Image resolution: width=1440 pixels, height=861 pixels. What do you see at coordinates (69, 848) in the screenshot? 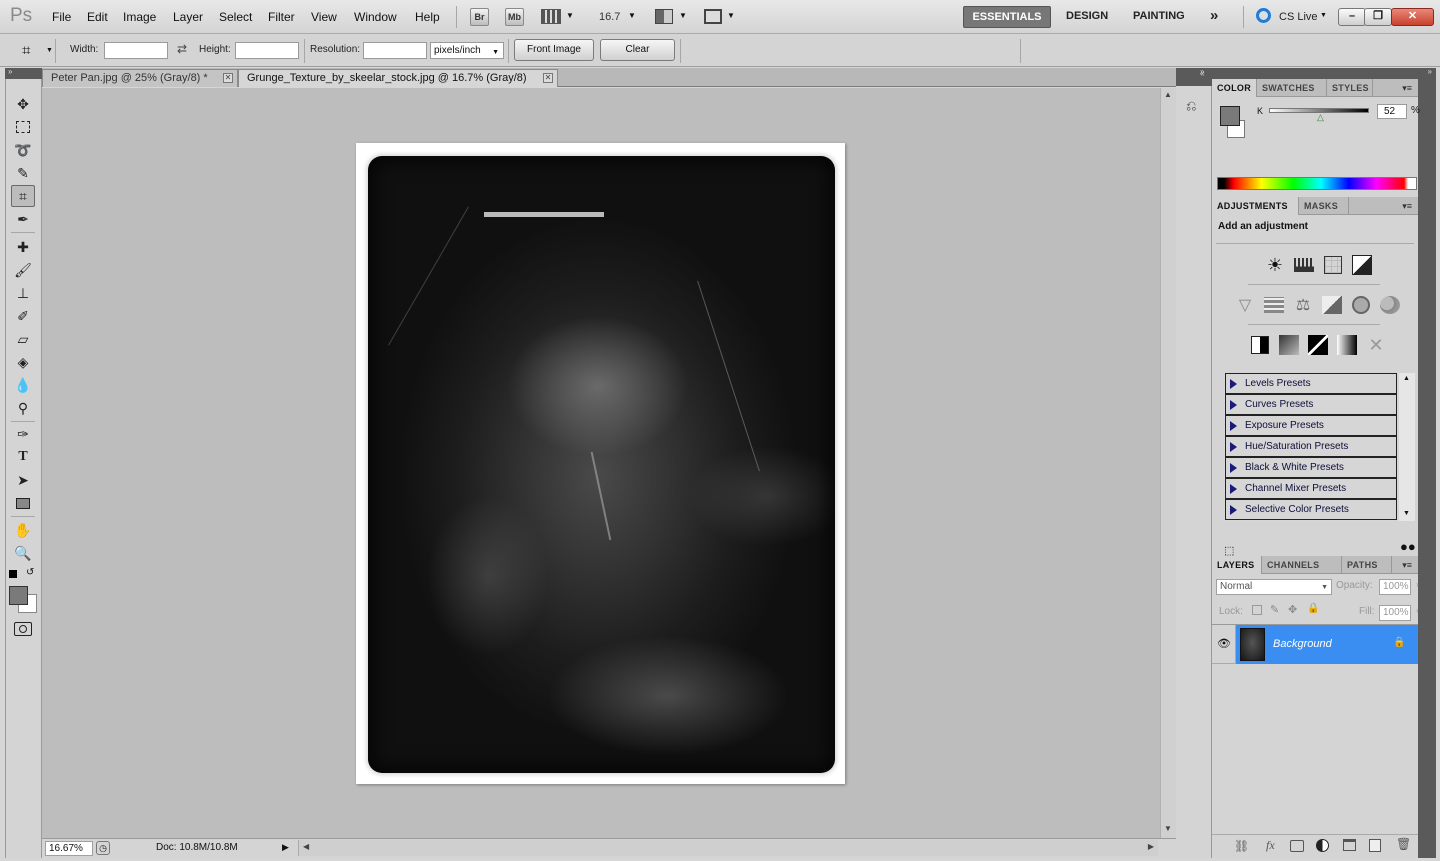
I see `zoom-level-input: 16.67%` at bounding box center [69, 848].